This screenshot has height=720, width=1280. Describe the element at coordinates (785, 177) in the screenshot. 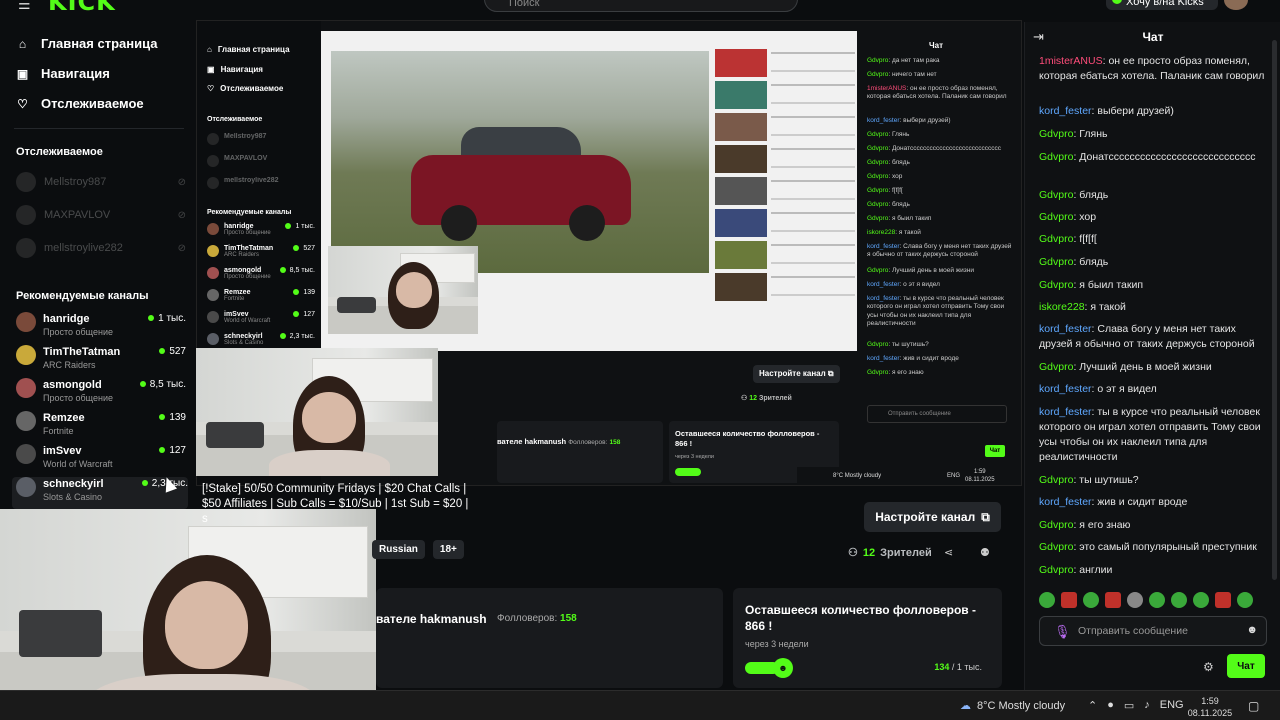

I see `video-recommendations` at that location.